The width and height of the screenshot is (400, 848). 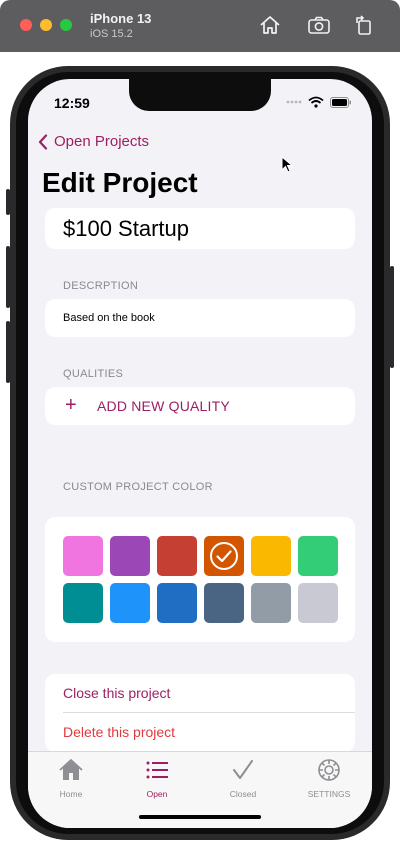 I want to click on tab-home-label: Home, so click(x=71, y=794).